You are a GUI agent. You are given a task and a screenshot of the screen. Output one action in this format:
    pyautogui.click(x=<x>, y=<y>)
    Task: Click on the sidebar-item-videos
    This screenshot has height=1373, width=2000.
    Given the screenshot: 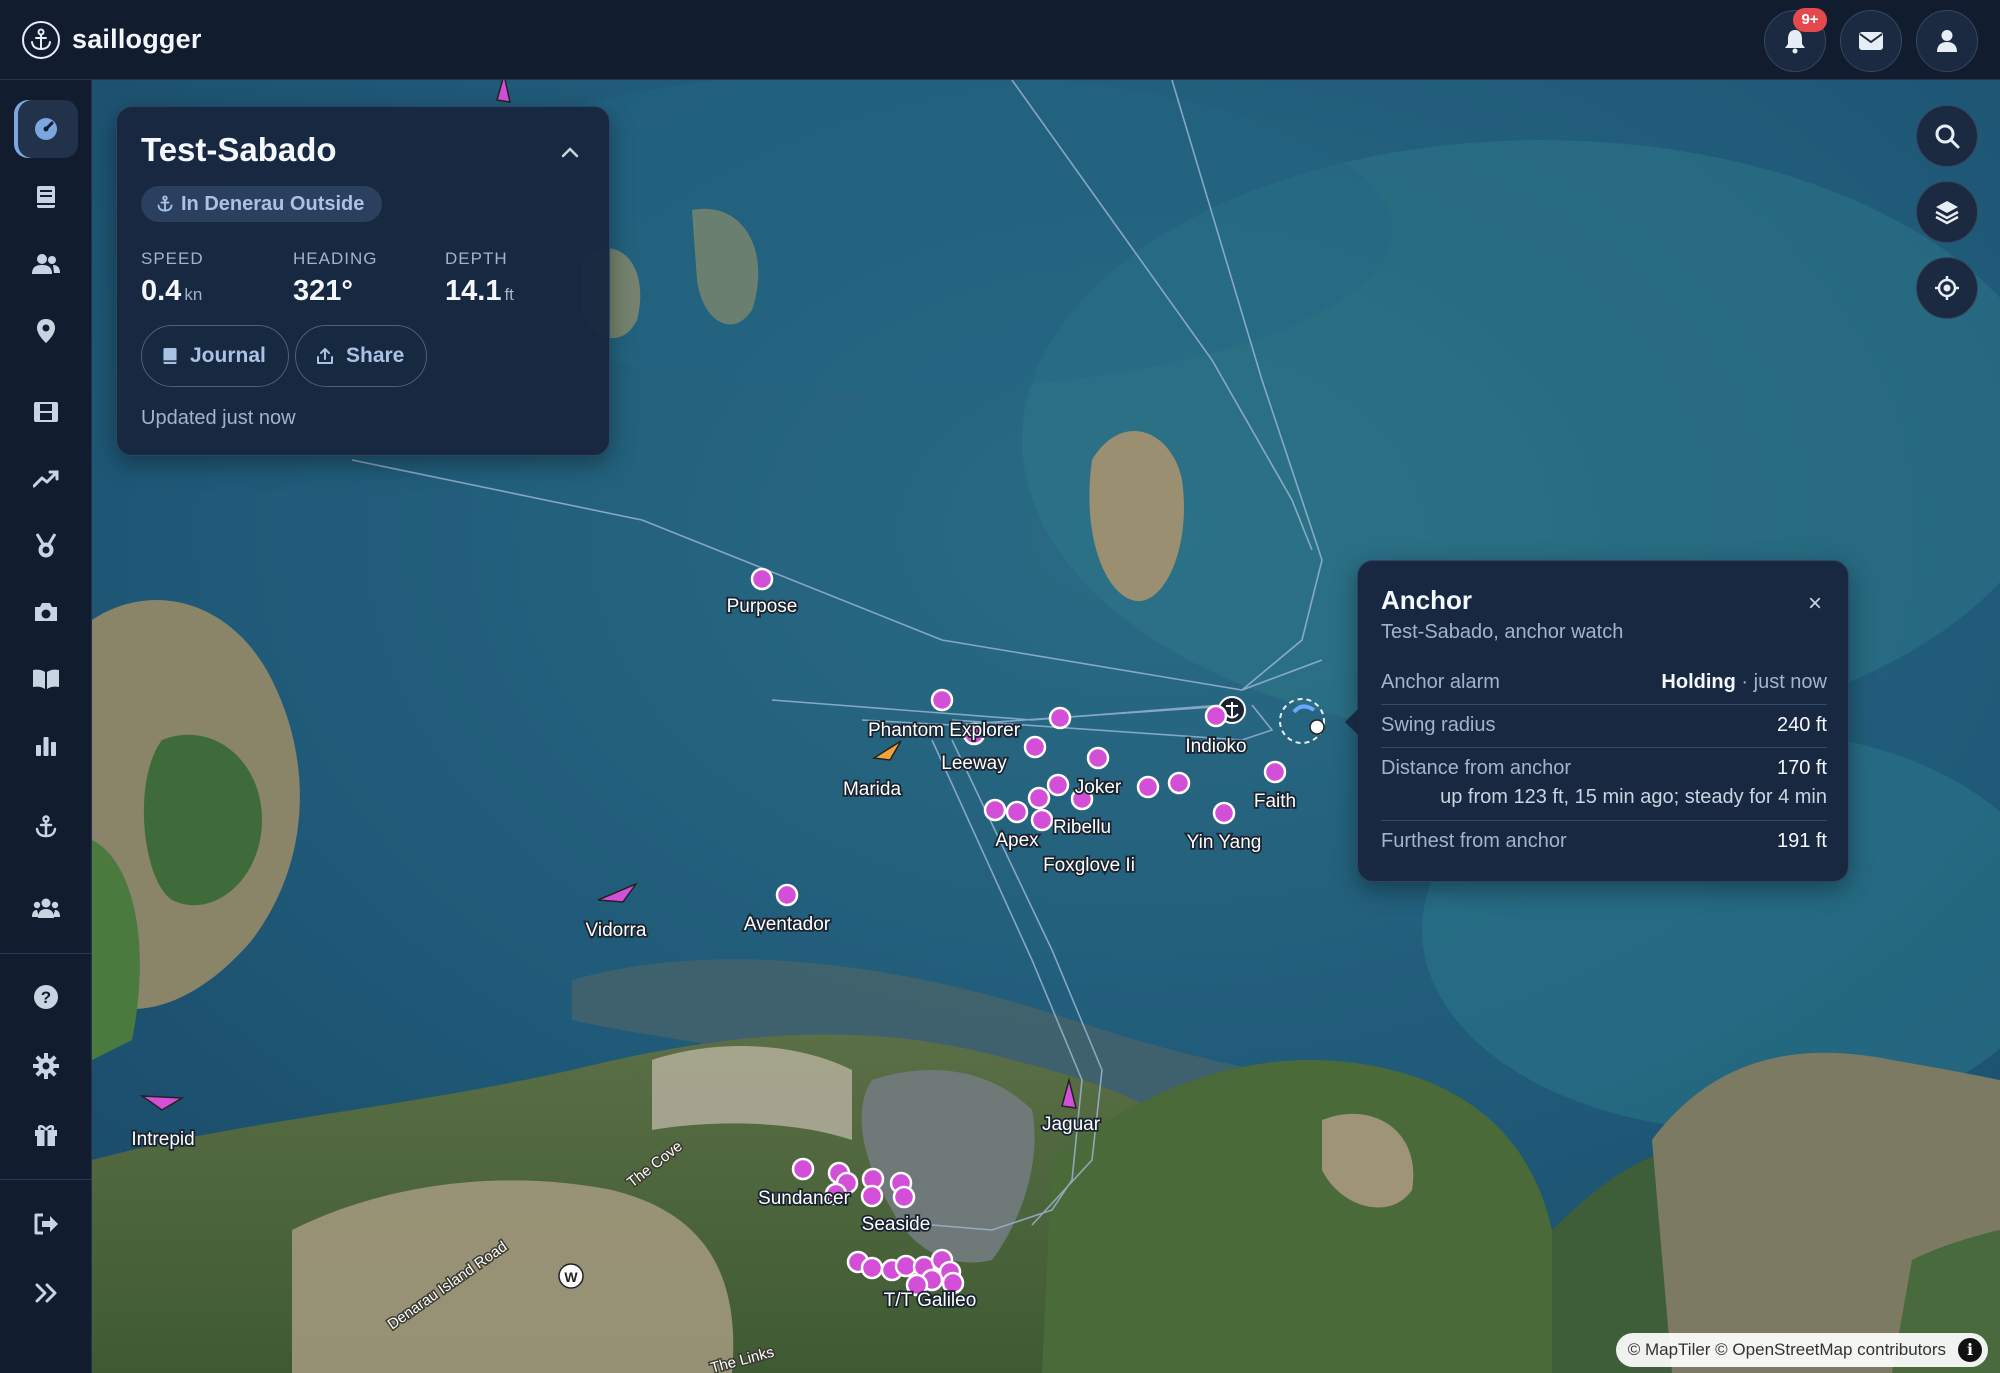 What is the action you would take?
    pyautogui.click(x=46, y=412)
    